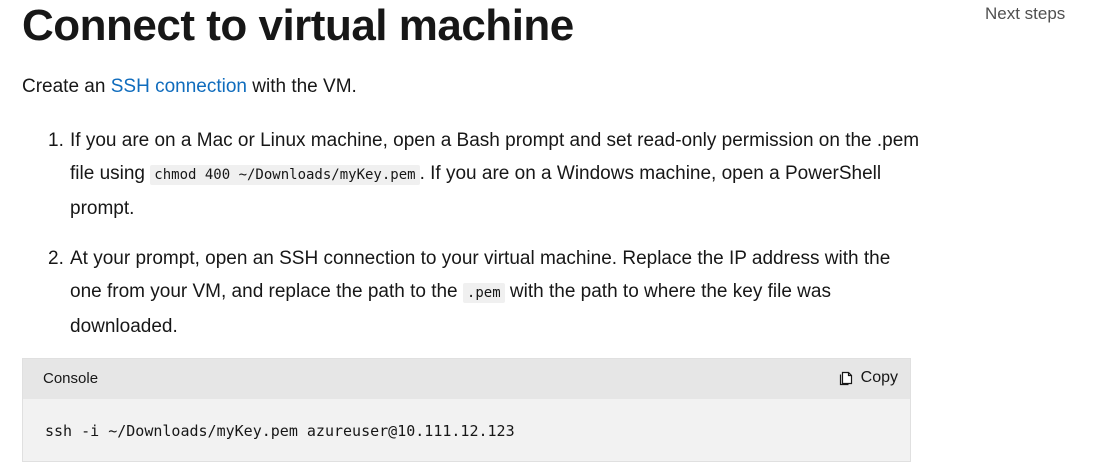 The height and width of the screenshot is (466, 1117). I want to click on copy-button-label: Copy, so click(879, 377).